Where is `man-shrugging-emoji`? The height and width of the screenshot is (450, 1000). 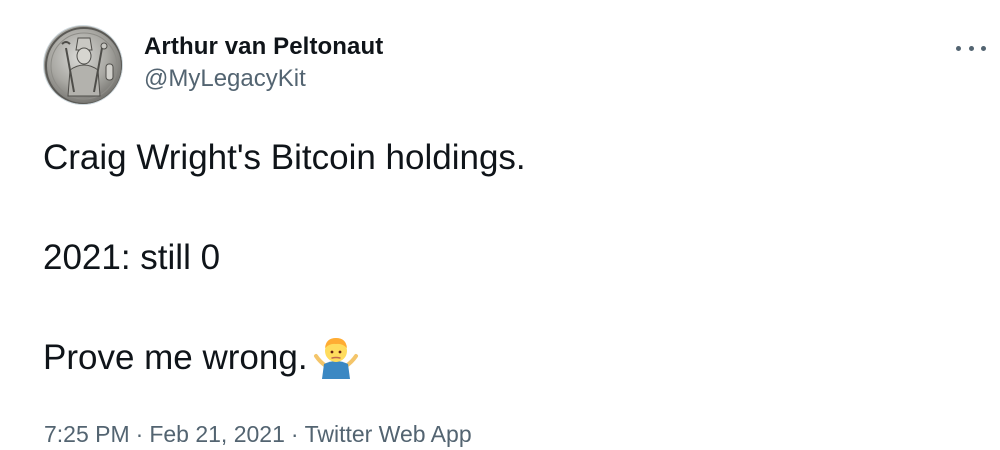 man-shrugging-emoji is located at coordinates (335, 358).